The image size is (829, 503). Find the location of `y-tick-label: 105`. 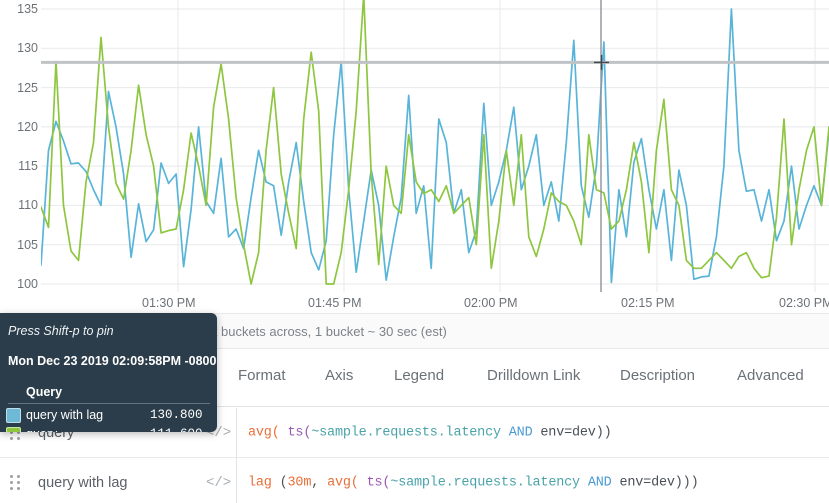

y-tick-label: 105 is located at coordinates (27, 244).